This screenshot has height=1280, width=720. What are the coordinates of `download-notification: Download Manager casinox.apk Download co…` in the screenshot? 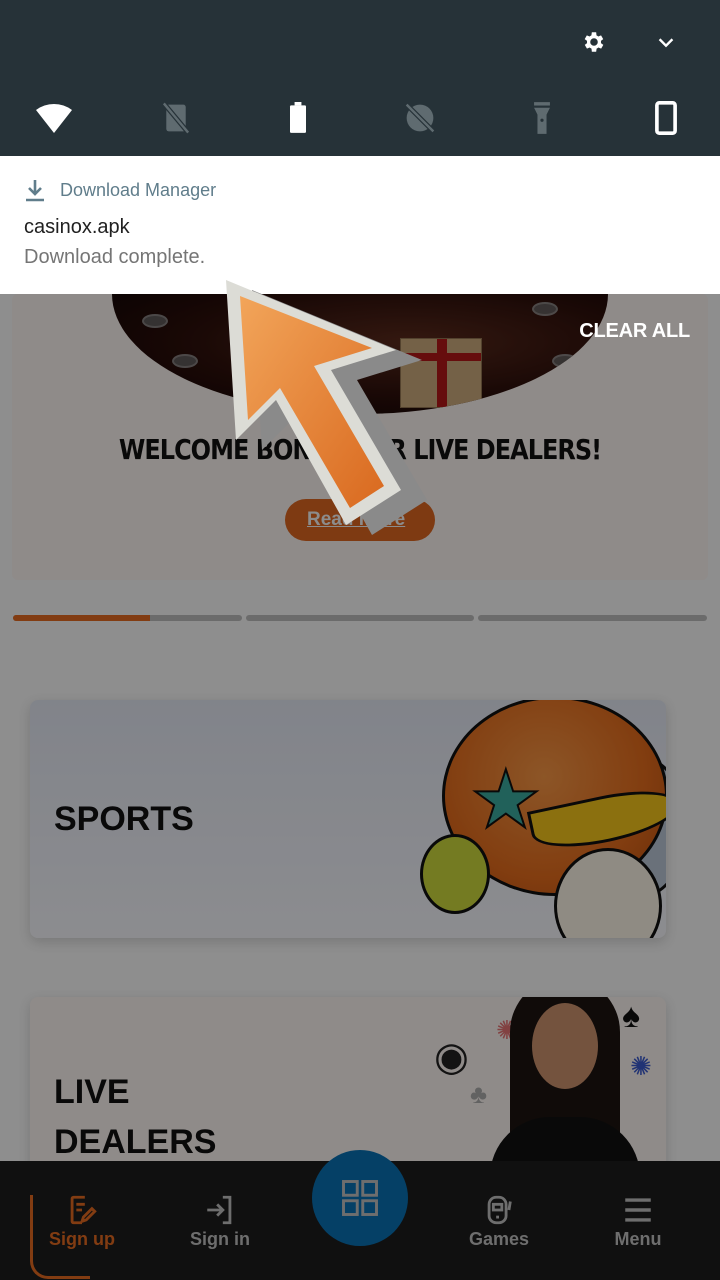 It's located at (360, 225).